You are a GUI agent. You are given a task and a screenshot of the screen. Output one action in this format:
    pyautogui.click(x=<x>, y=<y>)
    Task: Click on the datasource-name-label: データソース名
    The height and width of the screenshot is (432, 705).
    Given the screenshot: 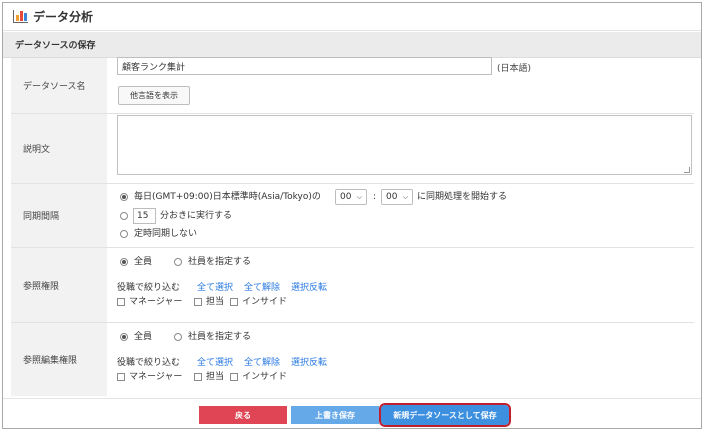 What is the action you would take?
    pyautogui.click(x=59, y=85)
    